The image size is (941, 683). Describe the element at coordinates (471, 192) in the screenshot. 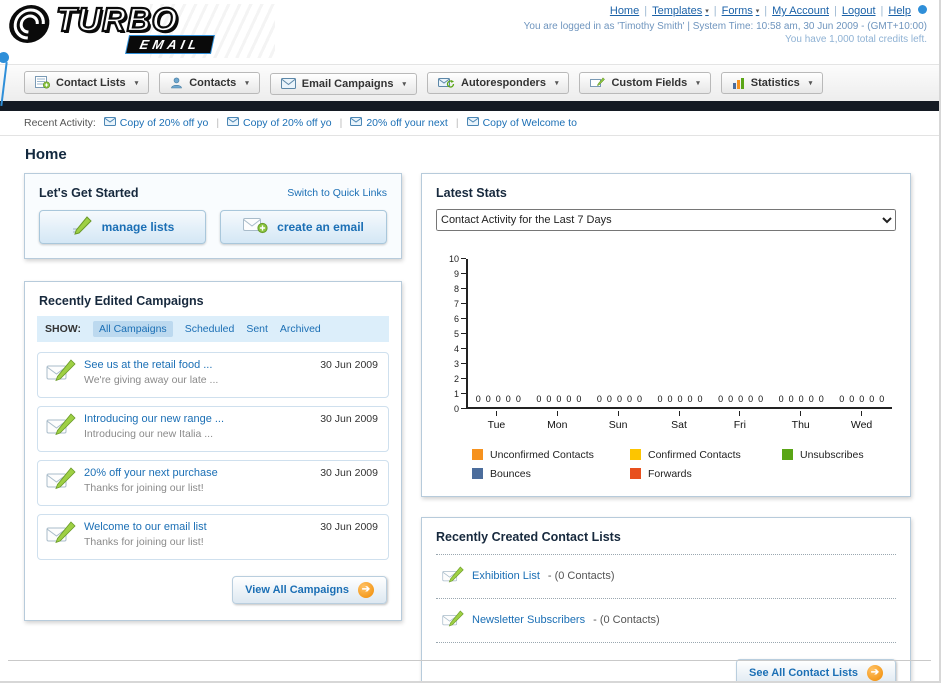

I see `latest-stats-title: Latest Stats` at that location.